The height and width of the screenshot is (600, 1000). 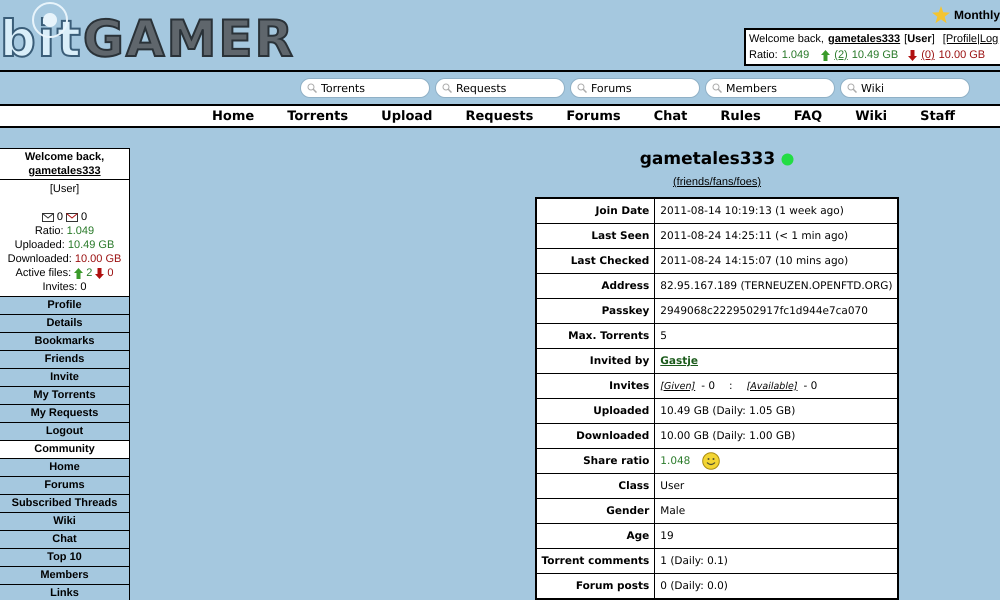 What do you see at coordinates (500, 88) in the screenshot?
I see `search-field: Requests` at bounding box center [500, 88].